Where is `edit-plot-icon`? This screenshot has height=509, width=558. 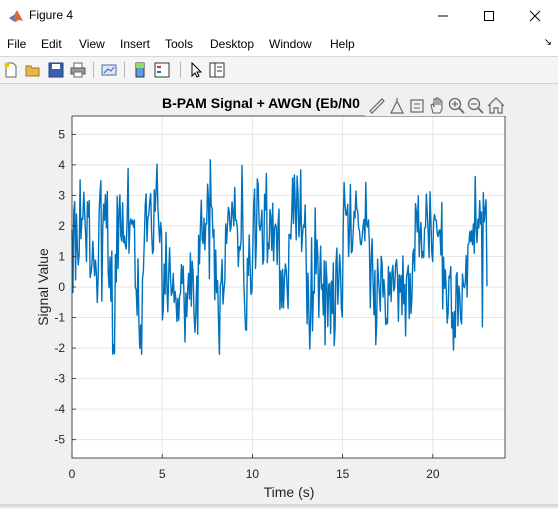
edit-plot-icon is located at coordinates (196, 70).